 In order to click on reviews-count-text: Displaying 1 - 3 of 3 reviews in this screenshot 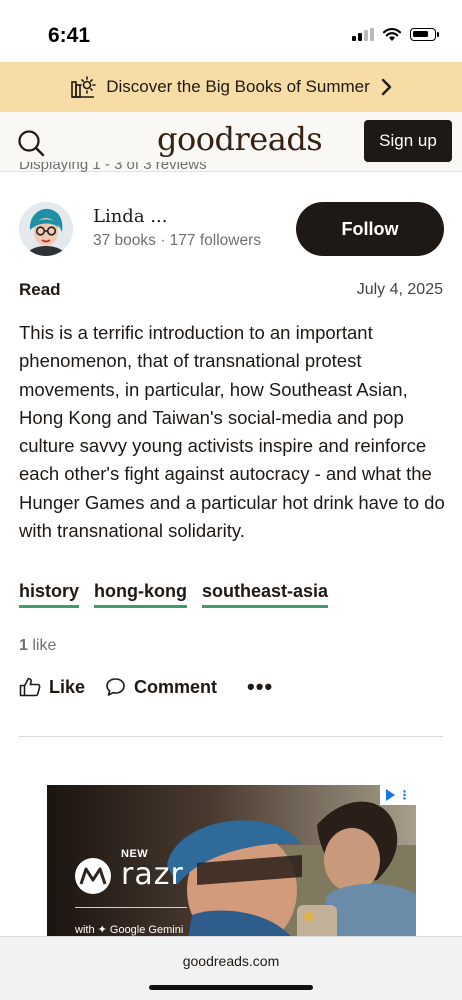, I will do `click(113, 167)`.